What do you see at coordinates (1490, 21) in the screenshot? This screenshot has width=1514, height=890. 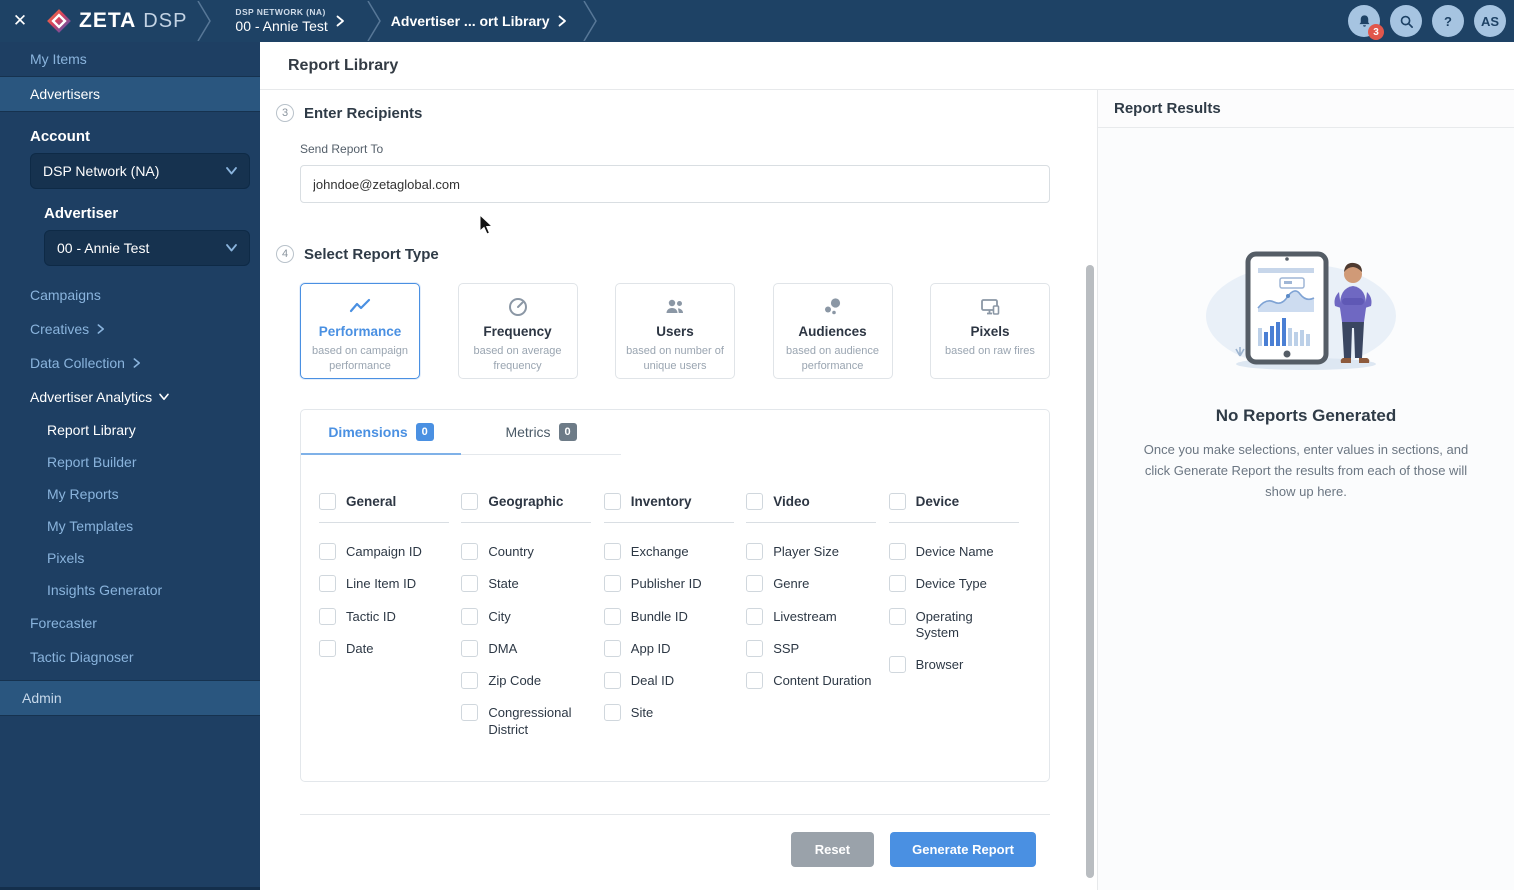 I see `avatar: AS` at bounding box center [1490, 21].